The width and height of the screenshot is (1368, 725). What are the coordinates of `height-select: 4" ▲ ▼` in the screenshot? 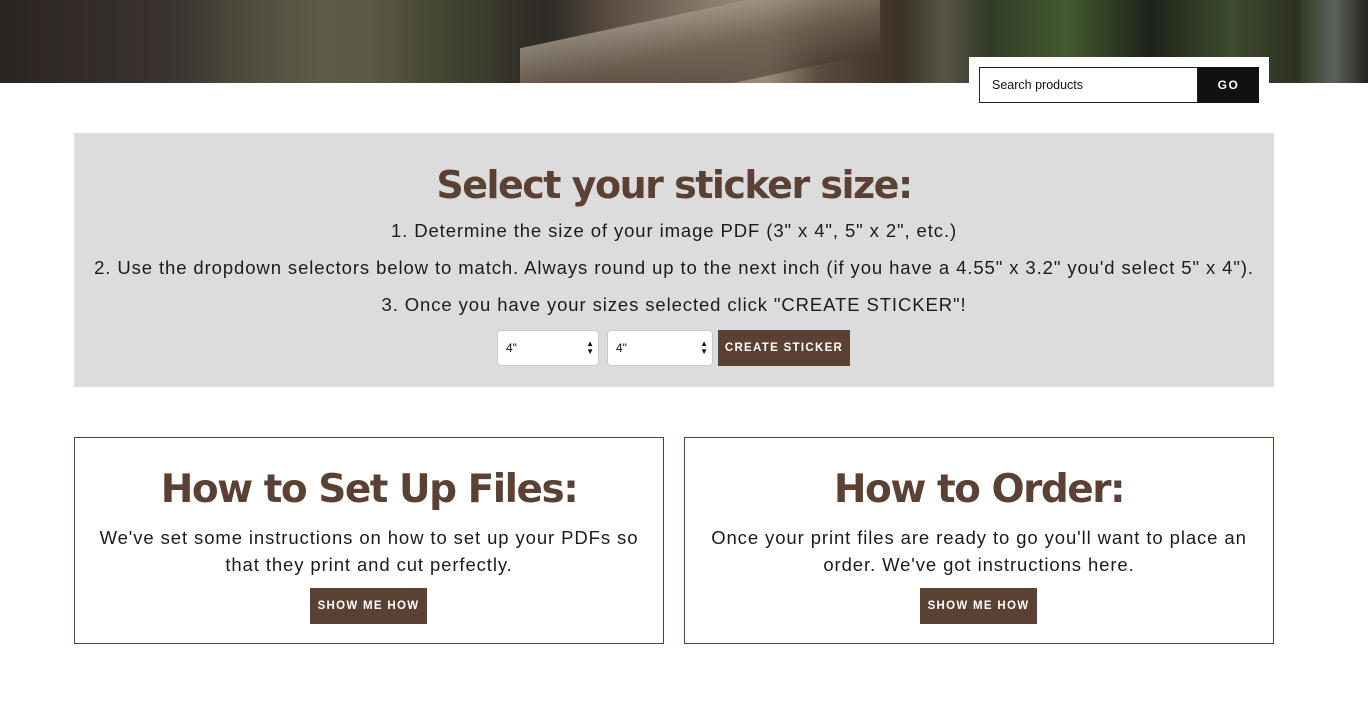 It's located at (660, 348).